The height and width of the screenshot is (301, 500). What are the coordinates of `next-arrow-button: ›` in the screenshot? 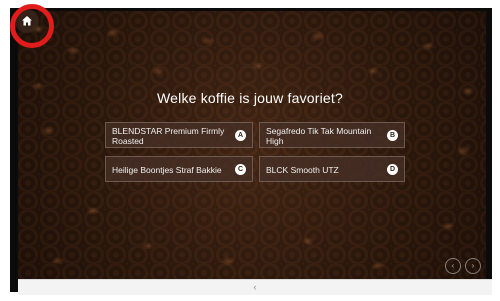 It's located at (473, 266).